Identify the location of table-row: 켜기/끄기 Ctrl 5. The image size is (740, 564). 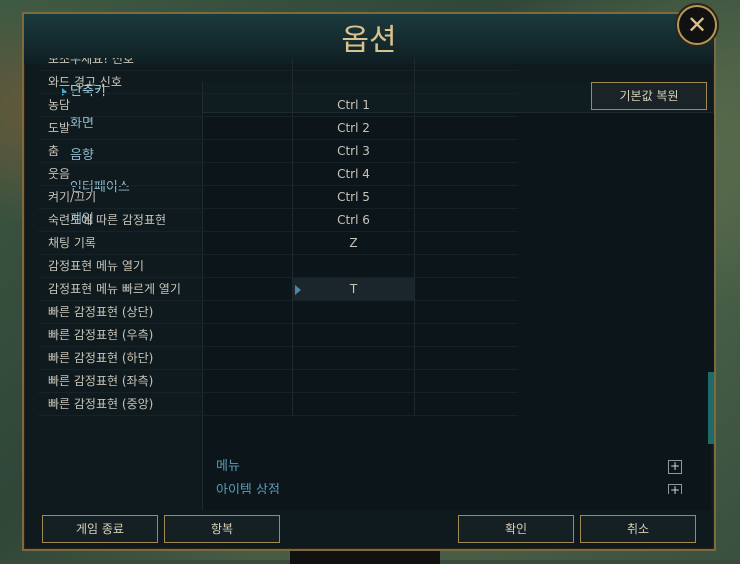
(278, 197).